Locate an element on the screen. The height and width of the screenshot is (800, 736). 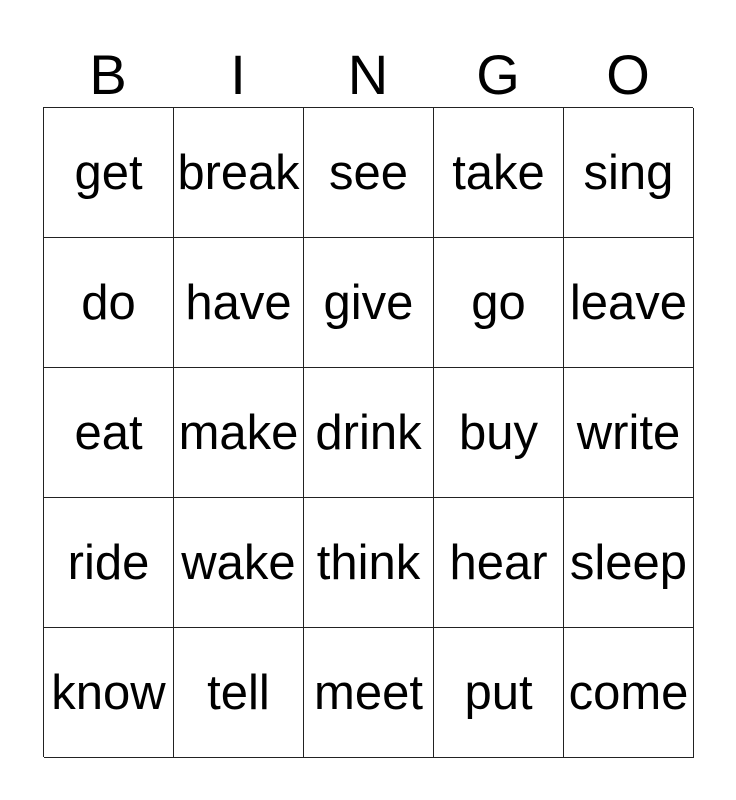
bingo-cell: get is located at coordinates (109, 173).